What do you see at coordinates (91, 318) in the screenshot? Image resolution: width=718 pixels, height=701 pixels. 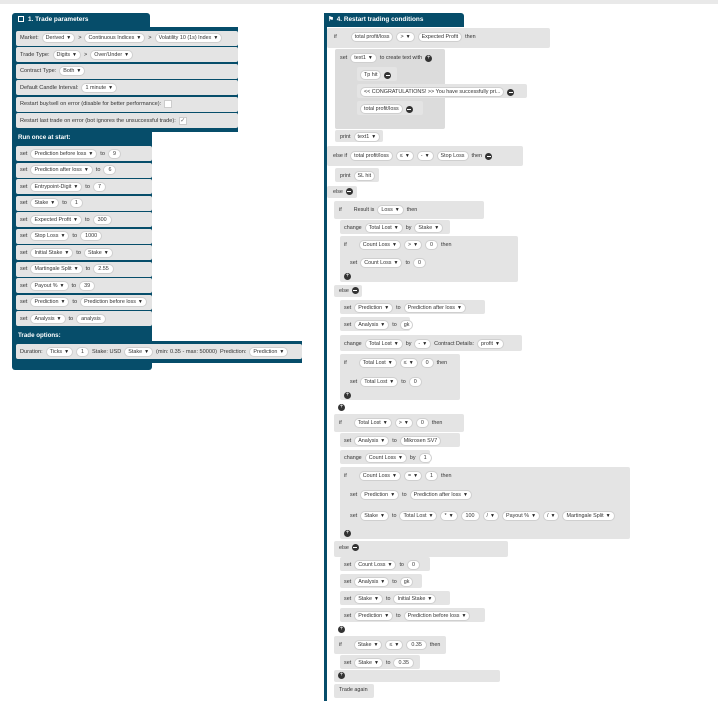 I see `value-input: analysis` at bounding box center [91, 318].